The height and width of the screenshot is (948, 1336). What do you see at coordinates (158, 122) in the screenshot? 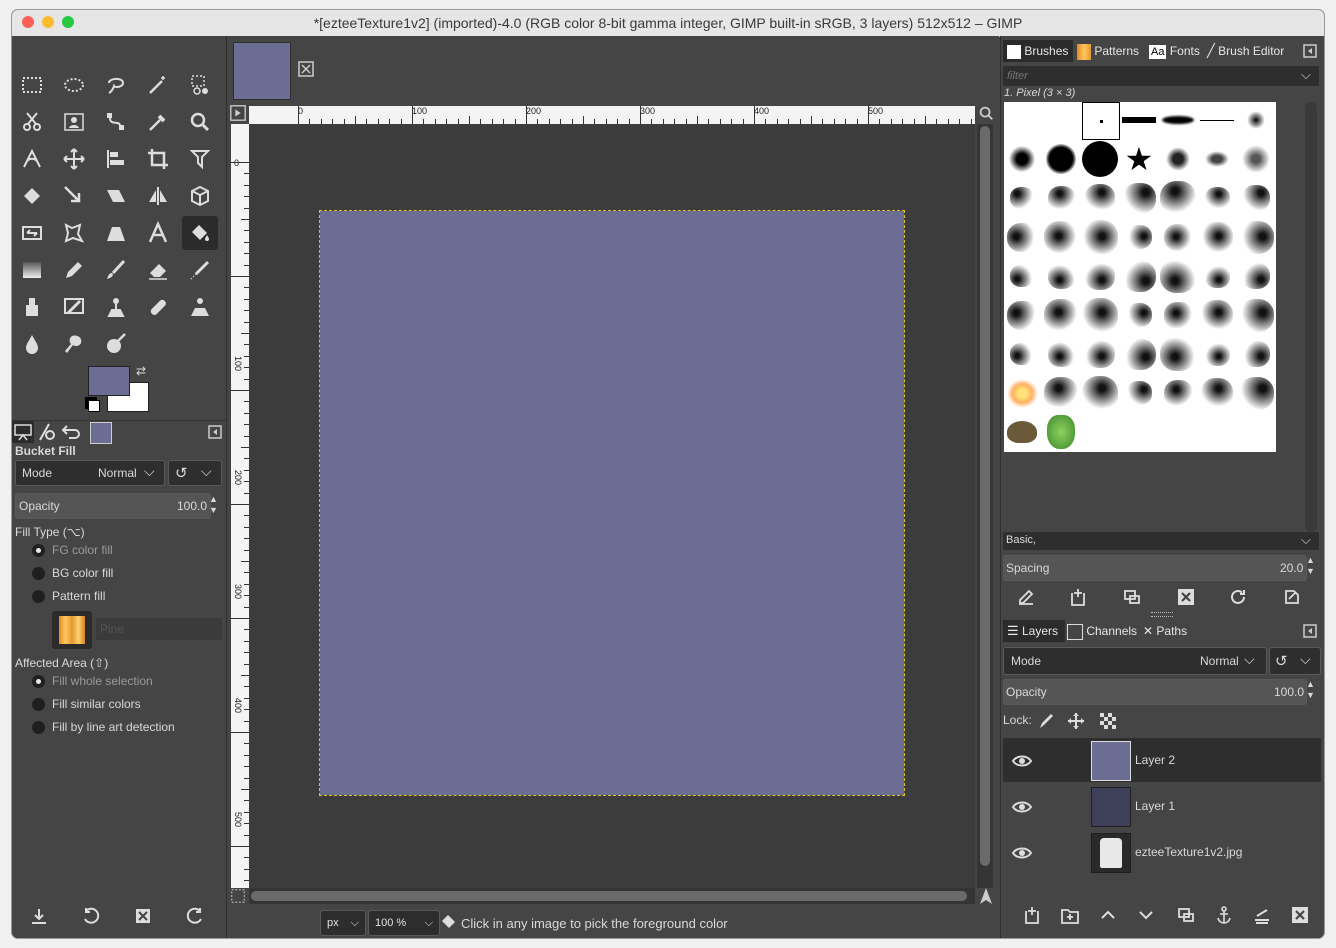
I see `color-picker-tool-icon` at bounding box center [158, 122].